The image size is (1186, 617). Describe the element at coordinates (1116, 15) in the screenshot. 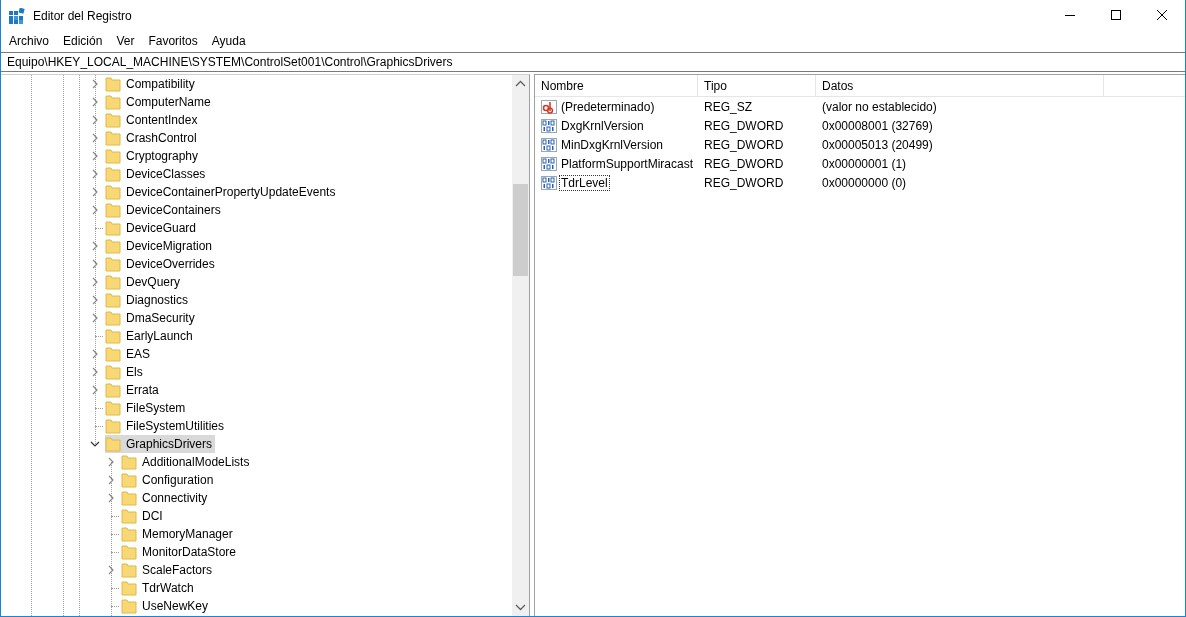

I see `maximize-icon` at that location.